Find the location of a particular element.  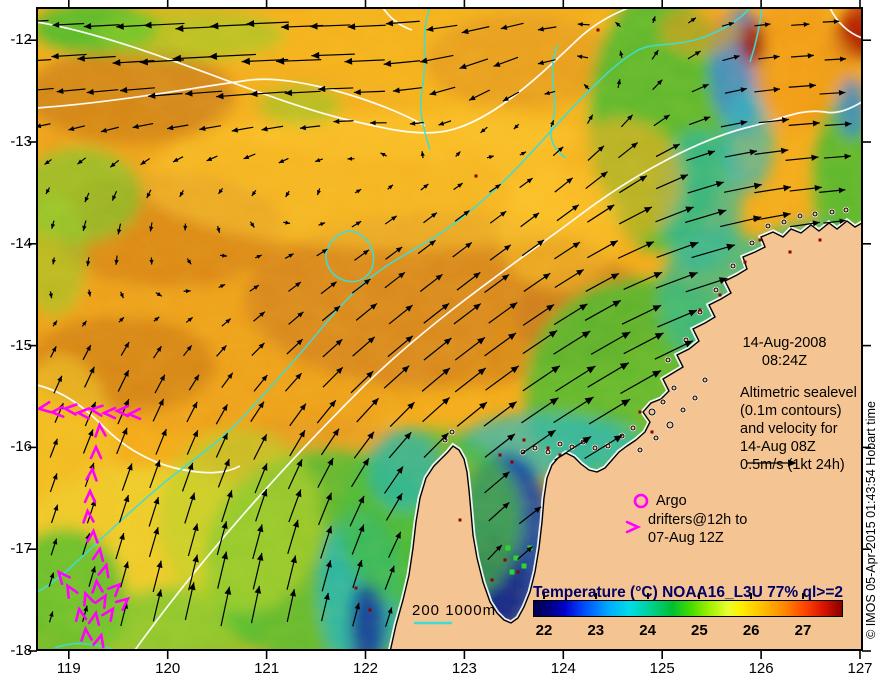

drifters-label-line2: 07-Aug 12Z is located at coordinates (686, 538).